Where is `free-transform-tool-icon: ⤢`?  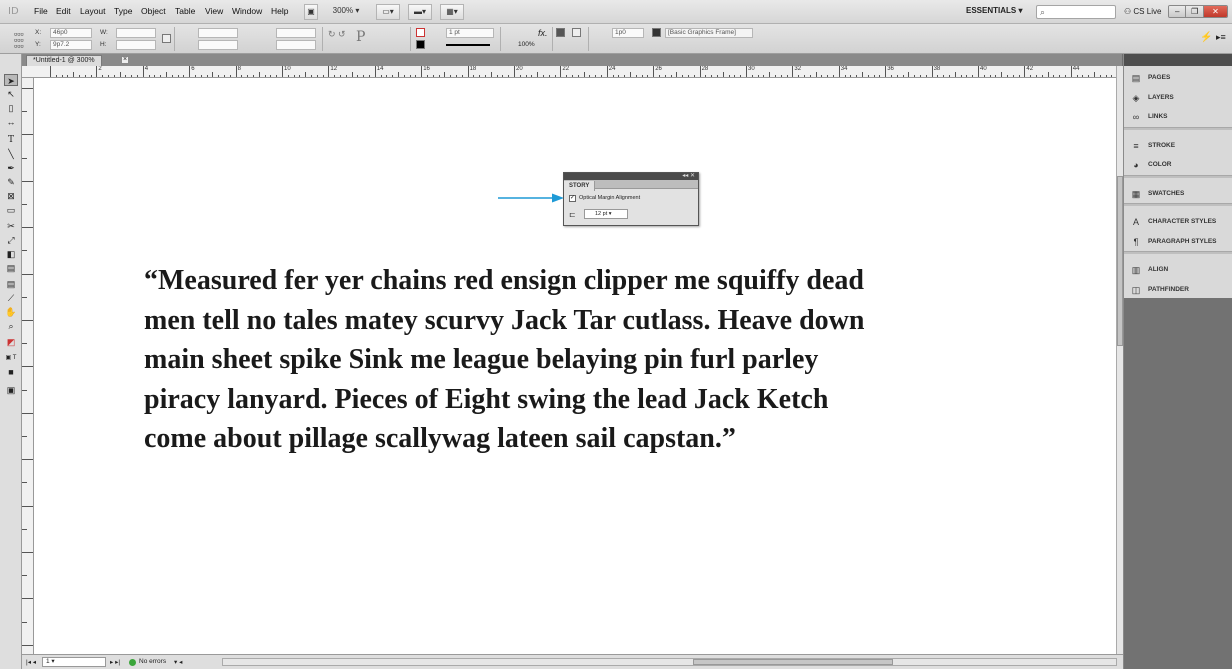 free-transform-tool-icon: ⤢ is located at coordinates (11, 240).